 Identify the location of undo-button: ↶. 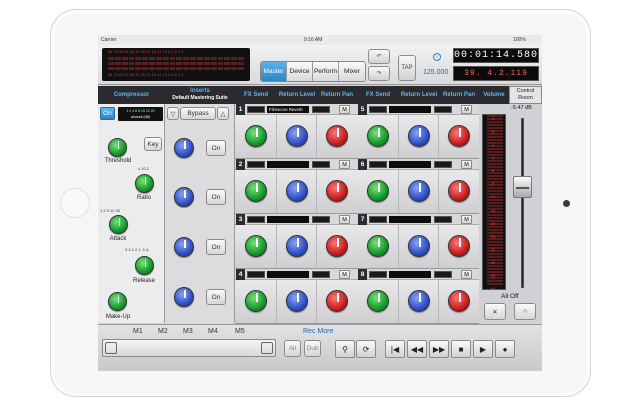
(379, 56).